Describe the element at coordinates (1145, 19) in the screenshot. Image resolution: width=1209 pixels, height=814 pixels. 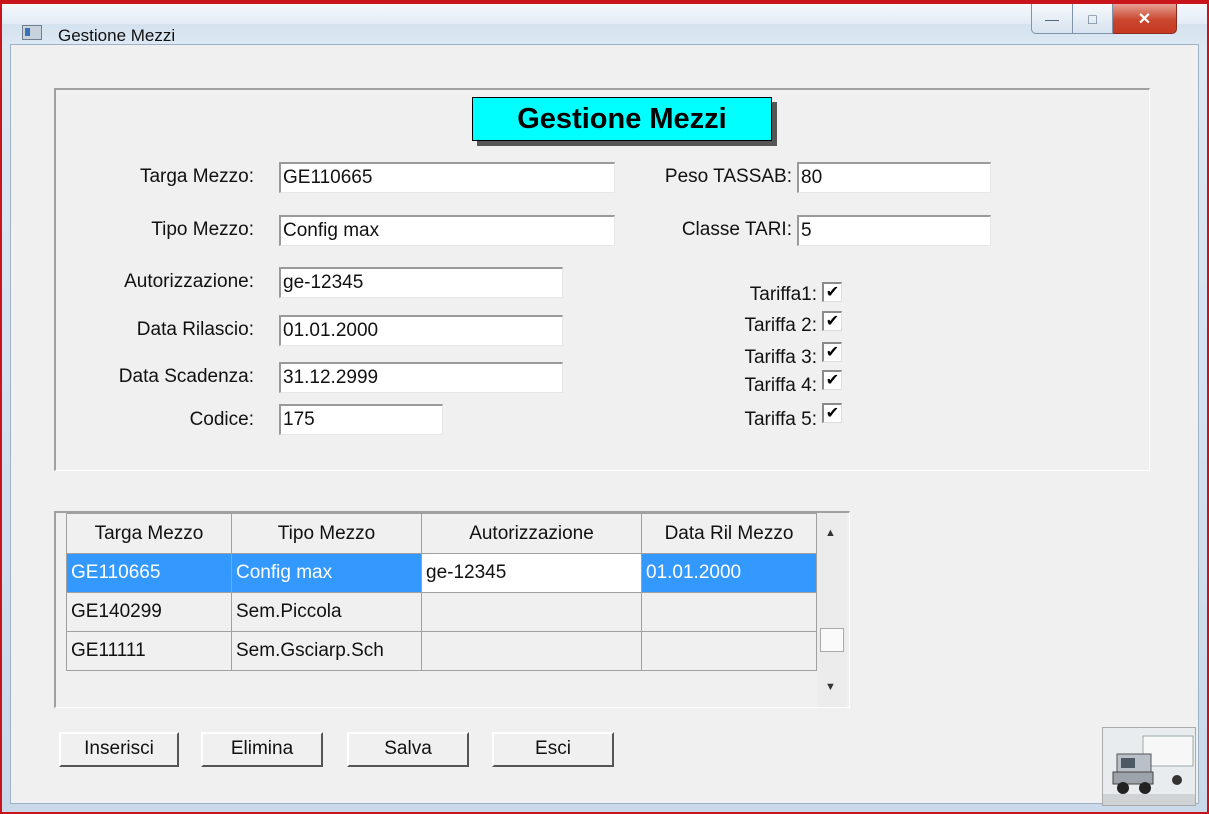
I see `close-button: ✕` at that location.